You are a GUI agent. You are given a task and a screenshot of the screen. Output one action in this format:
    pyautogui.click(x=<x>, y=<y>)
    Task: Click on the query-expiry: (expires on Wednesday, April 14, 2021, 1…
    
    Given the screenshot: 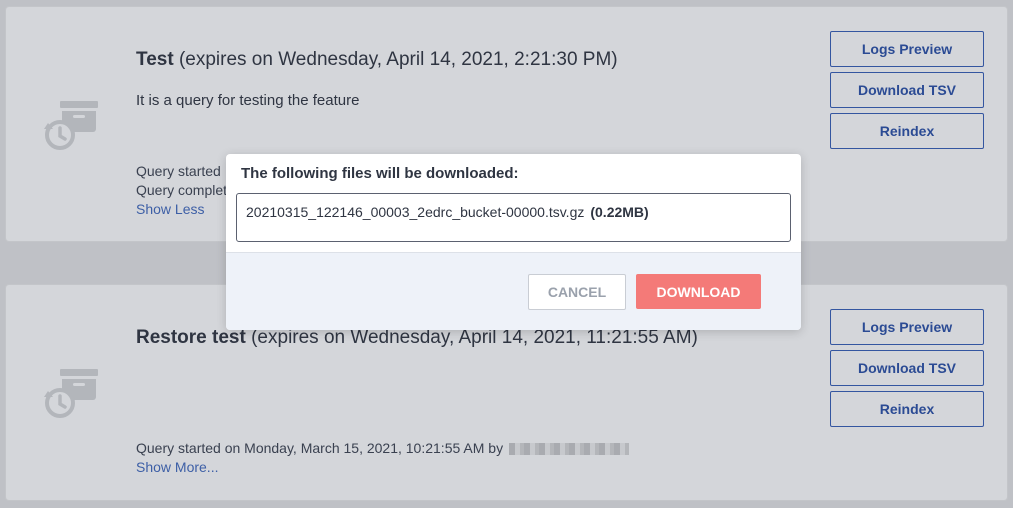 What is the action you would take?
    pyautogui.click(x=474, y=337)
    